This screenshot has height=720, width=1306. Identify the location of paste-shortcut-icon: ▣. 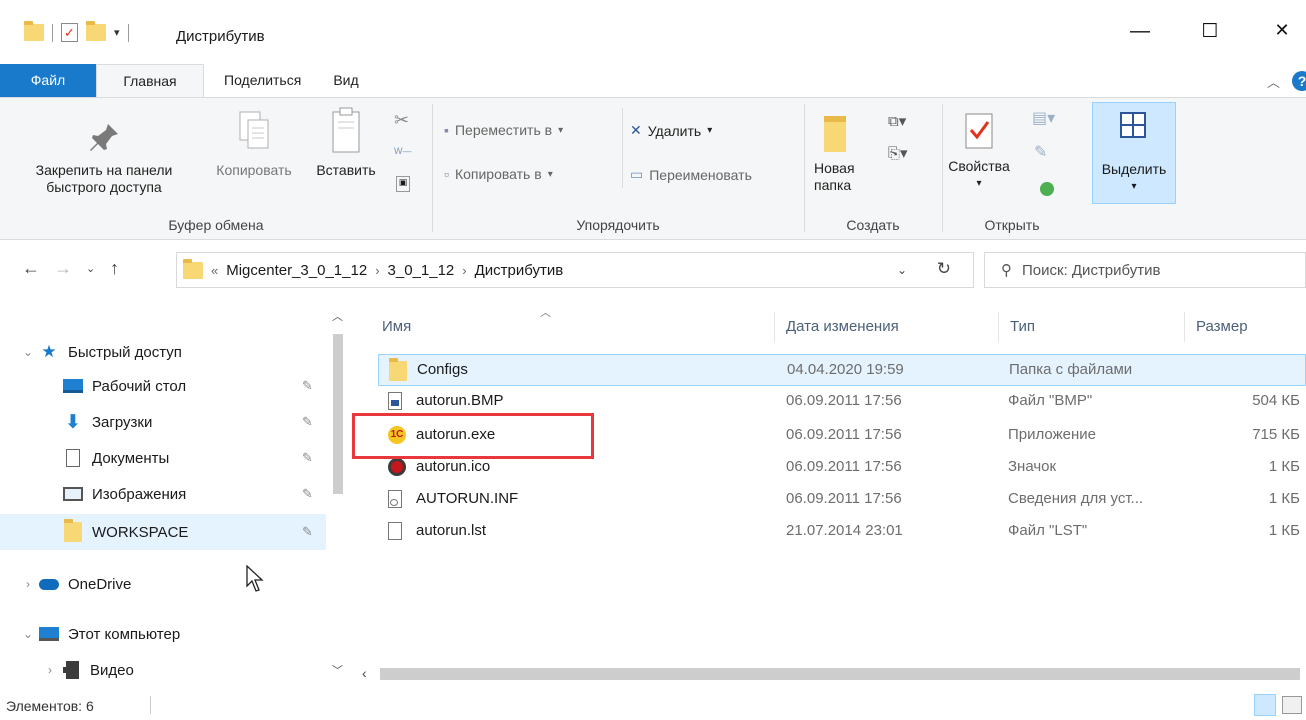
(403, 184).